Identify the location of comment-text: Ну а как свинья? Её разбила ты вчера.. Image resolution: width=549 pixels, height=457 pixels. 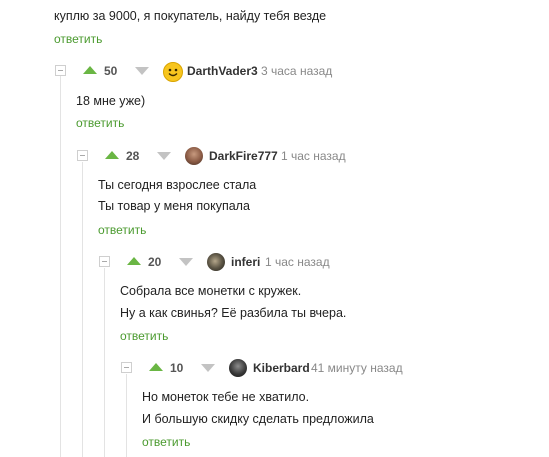
(233, 313).